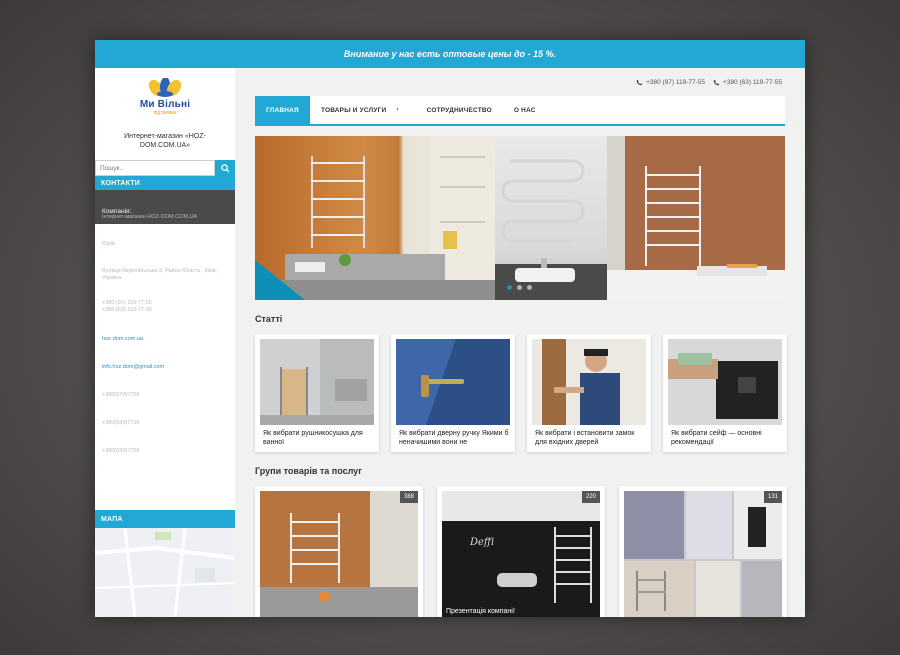 This screenshot has width=900, height=655. Describe the element at coordinates (165, 572) in the screenshot. I see `map-view` at that location.